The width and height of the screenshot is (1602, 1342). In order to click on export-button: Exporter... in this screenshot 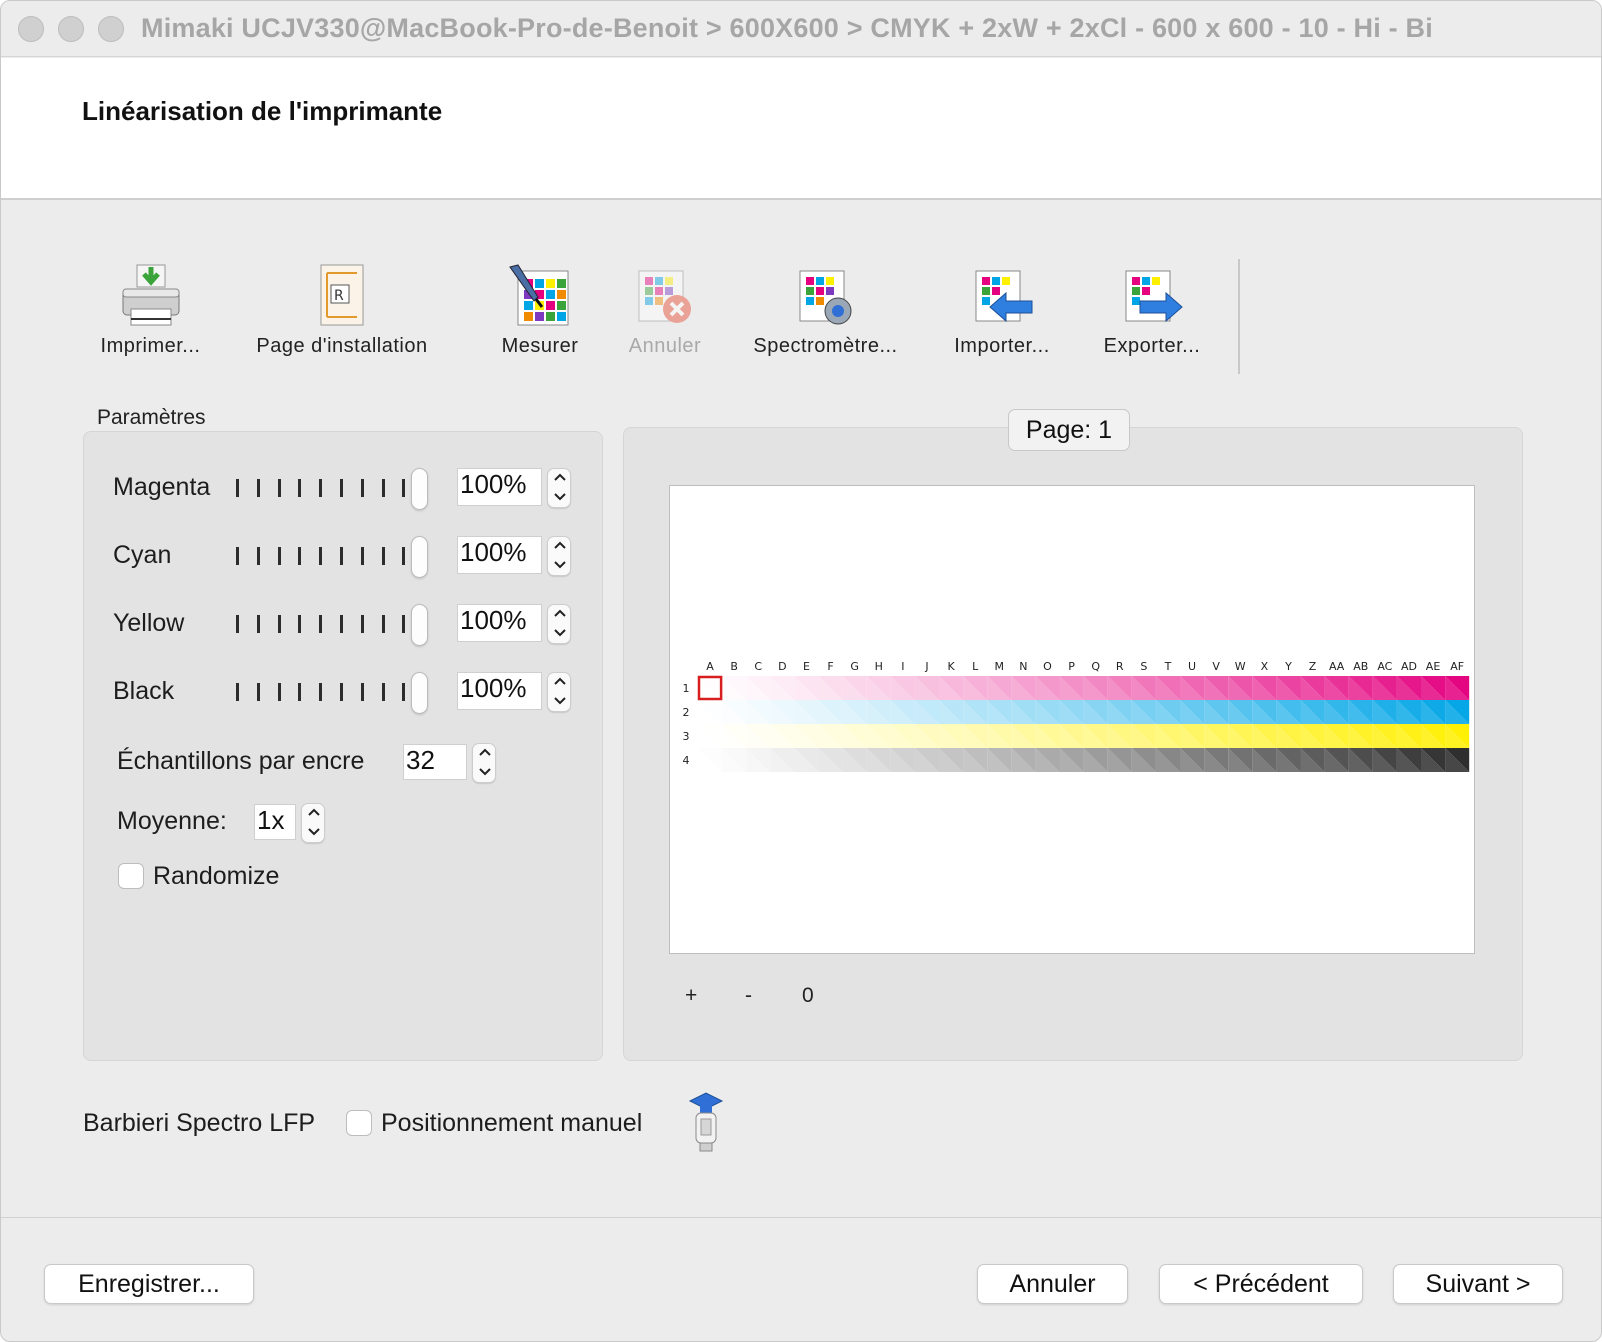, I will do `click(1152, 310)`.